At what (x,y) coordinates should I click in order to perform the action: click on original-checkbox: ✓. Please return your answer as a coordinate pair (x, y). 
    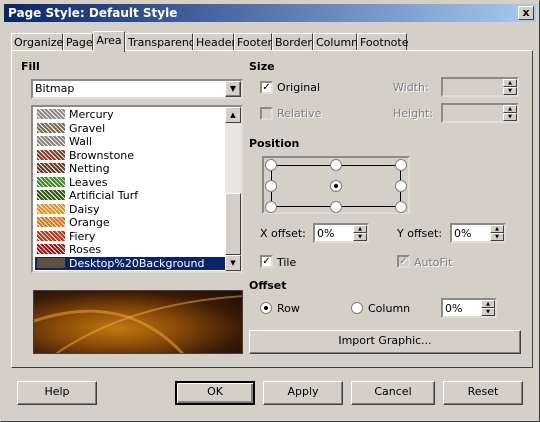
    Looking at the image, I should click on (266, 87).